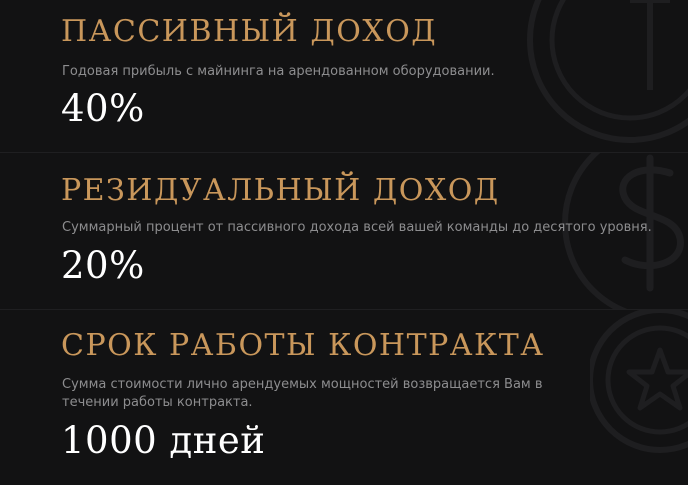 This screenshot has height=485, width=688. Describe the element at coordinates (303, 345) in the screenshot. I see `contract-term-title: СРОК РАБОТЫ КОНТРАКТА` at that location.